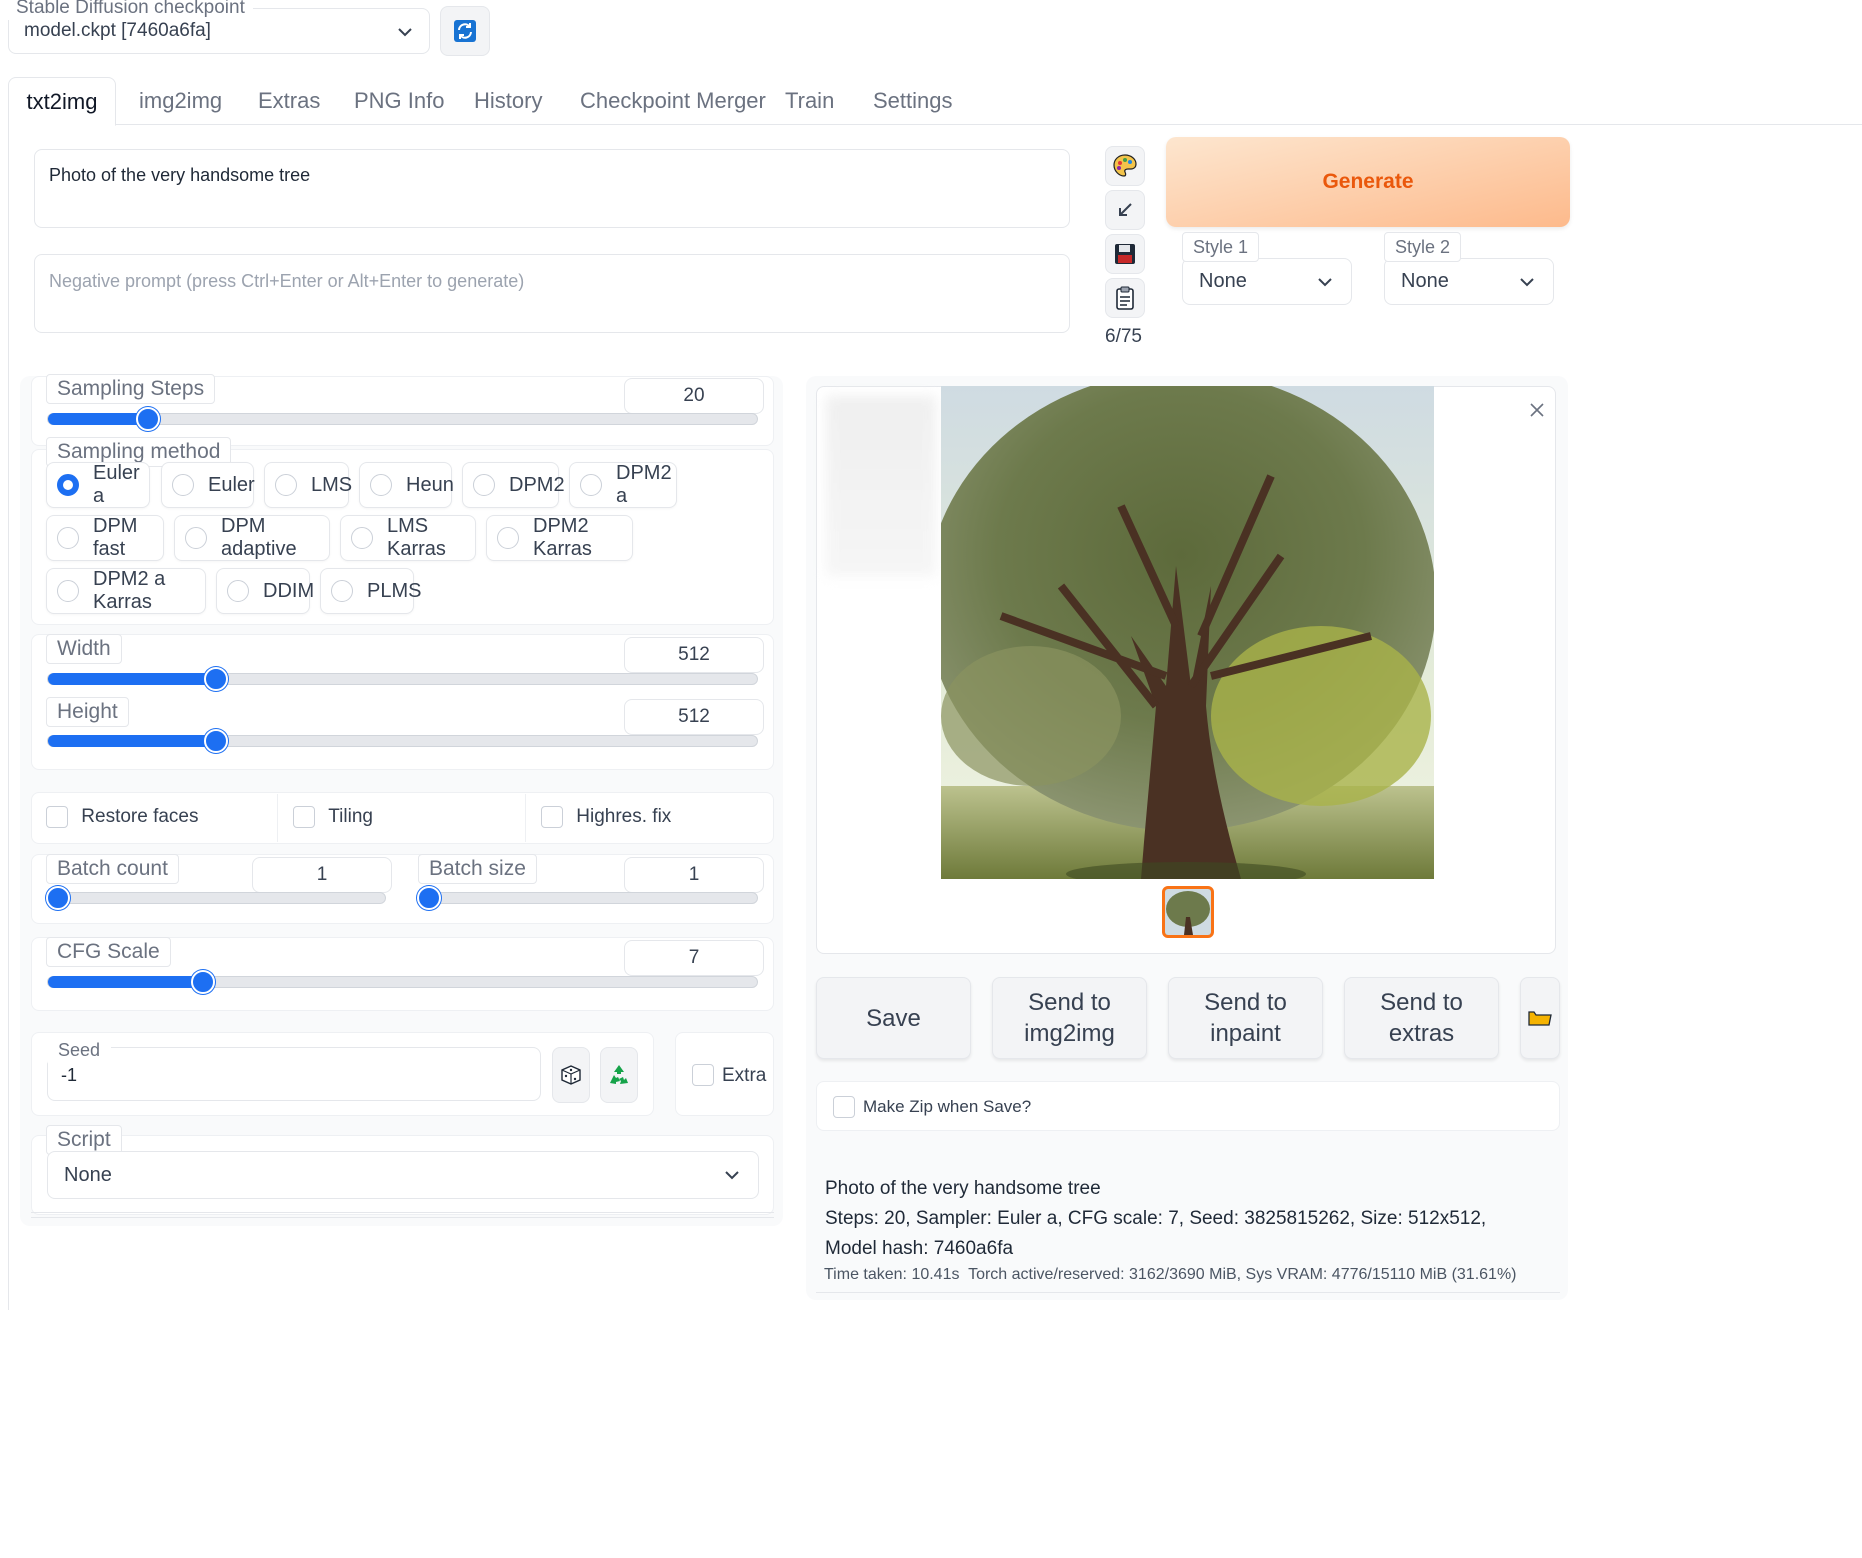  Describe the element at coordinates (1188, 1106) in the screenshot. I see `make-zip-block: Make Zip when Save?` at that location.